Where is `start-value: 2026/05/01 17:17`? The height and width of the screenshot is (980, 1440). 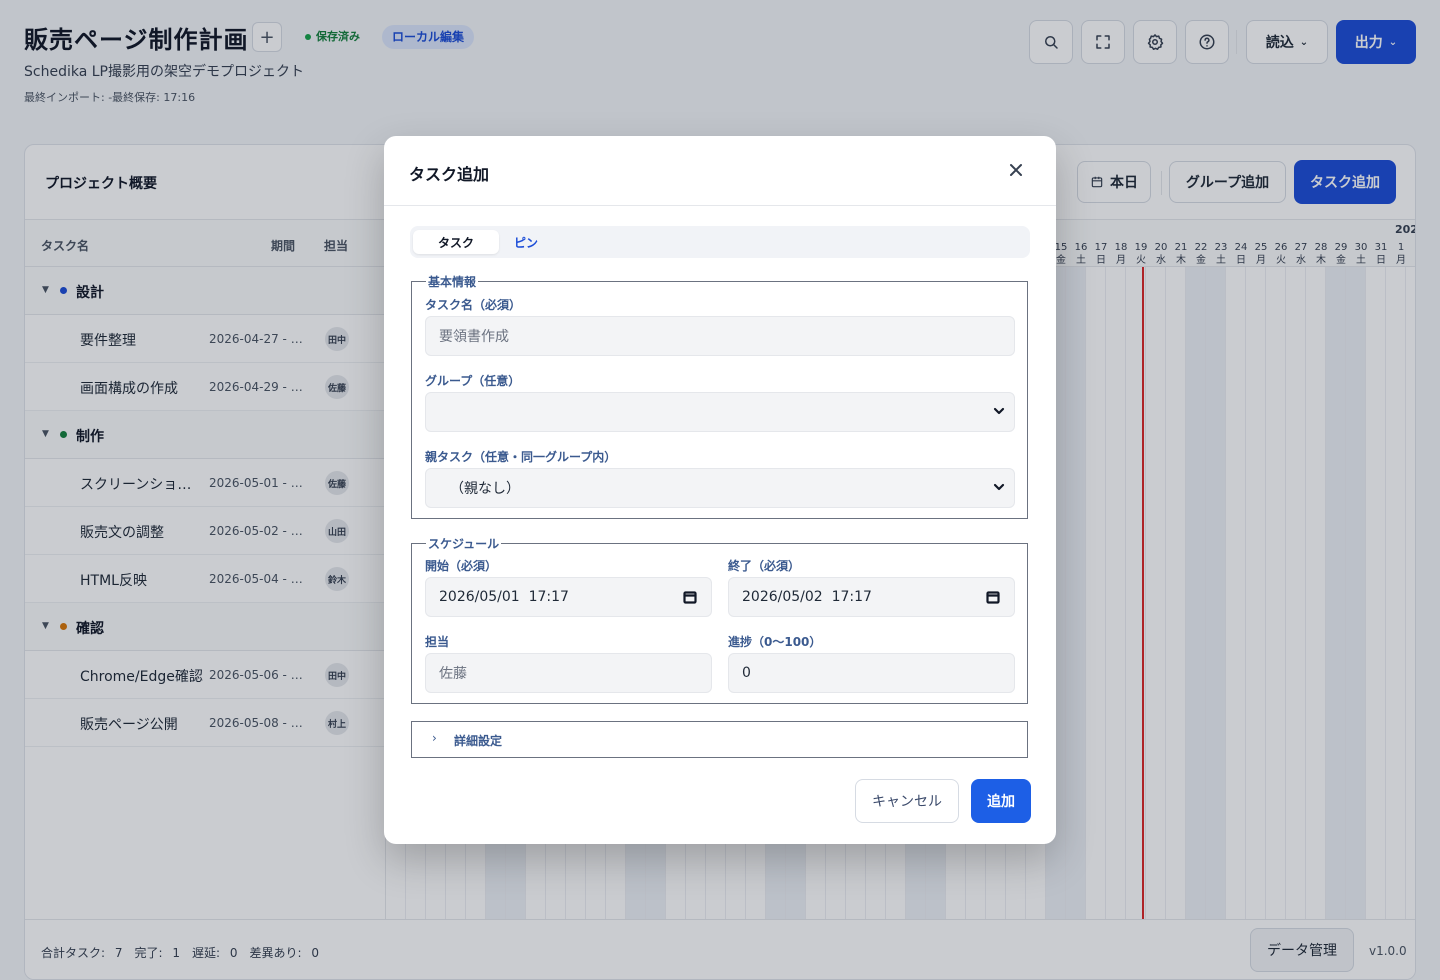 start-value: 2026/05/01 17:17 is located at coordinates (504, 597).